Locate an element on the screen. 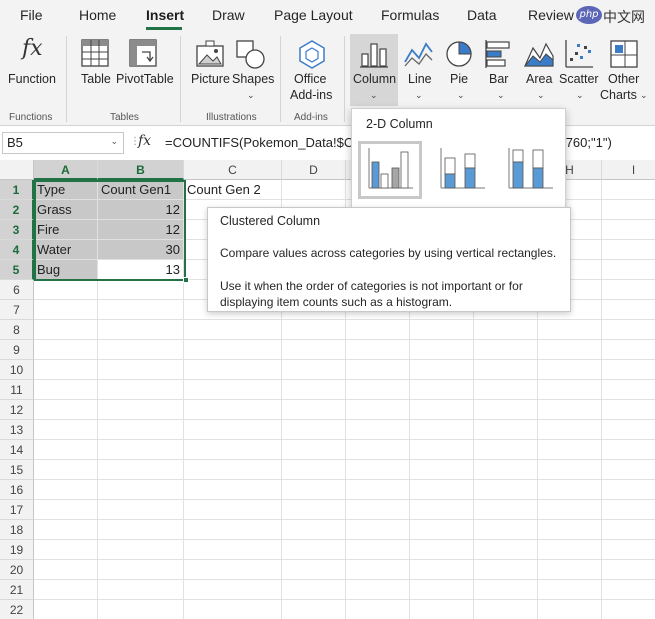 The image size is (655, 619). row-header-19: 19 is located at coordinates (17, 550).